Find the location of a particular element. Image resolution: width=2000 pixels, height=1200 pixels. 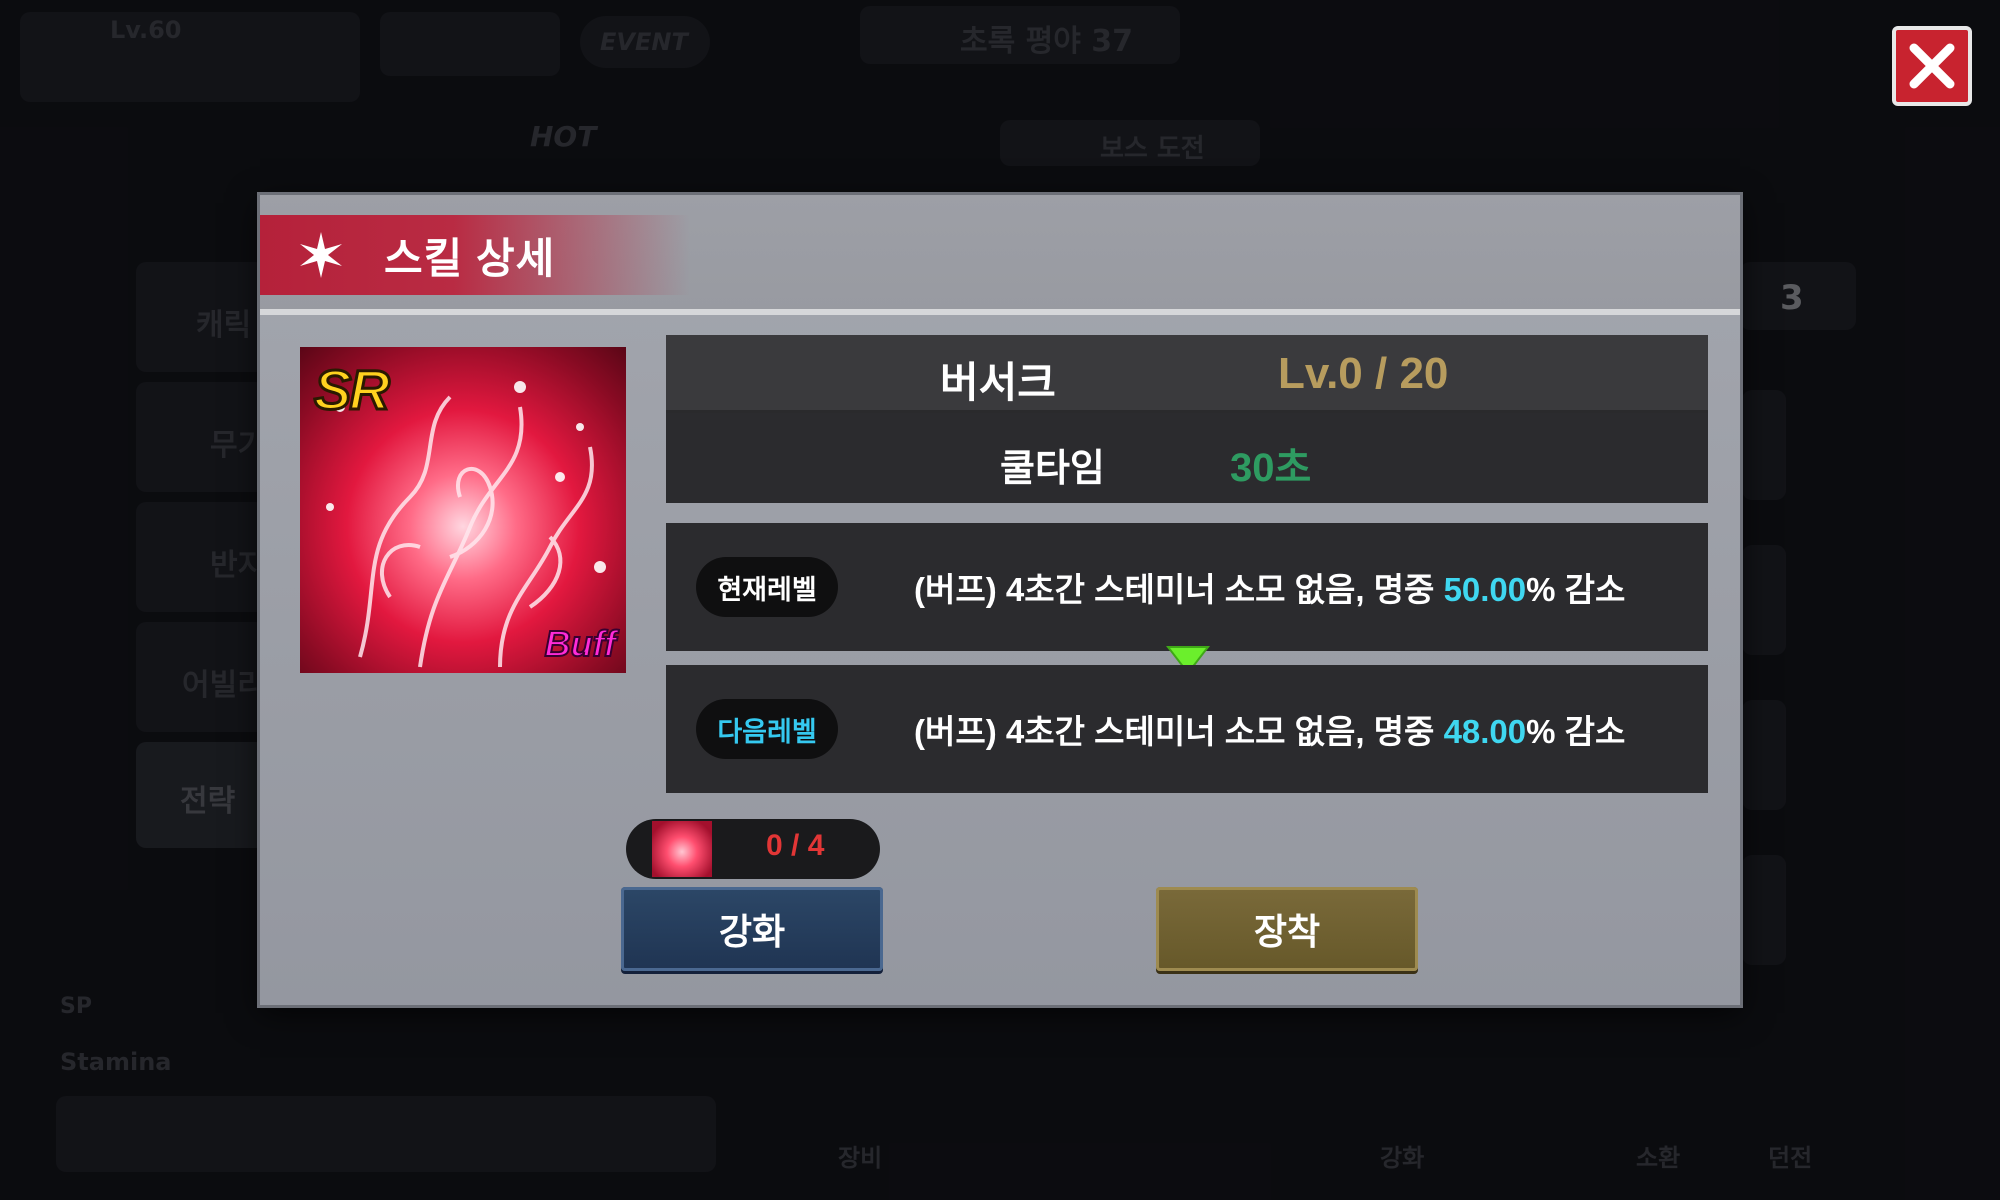

close-icon is located at coordinates (1932, 66).